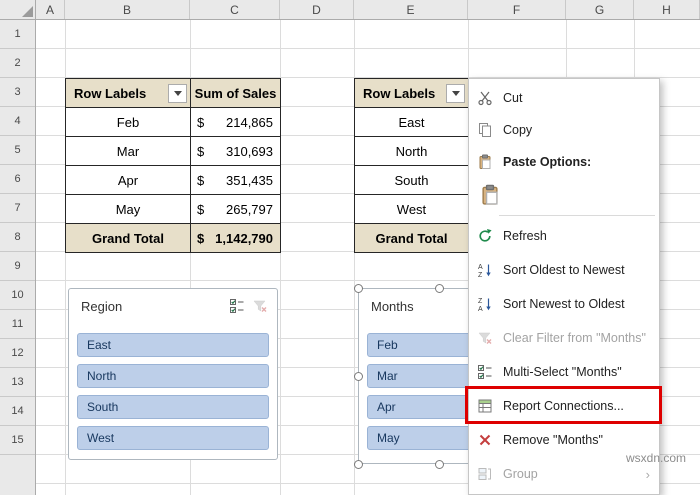 The image size is (700, 495). I want to click on slicer-months-title: Months, so click(392, 306).